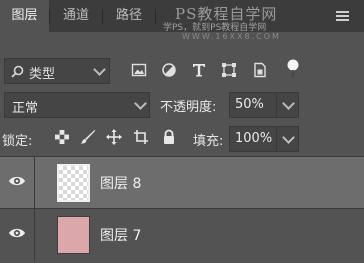 The image size is (364, 263). What do you see at coordinates (260, 70) in the screenshot?
I see `smart-object-filter-icon` at bounding box center [260, 70].